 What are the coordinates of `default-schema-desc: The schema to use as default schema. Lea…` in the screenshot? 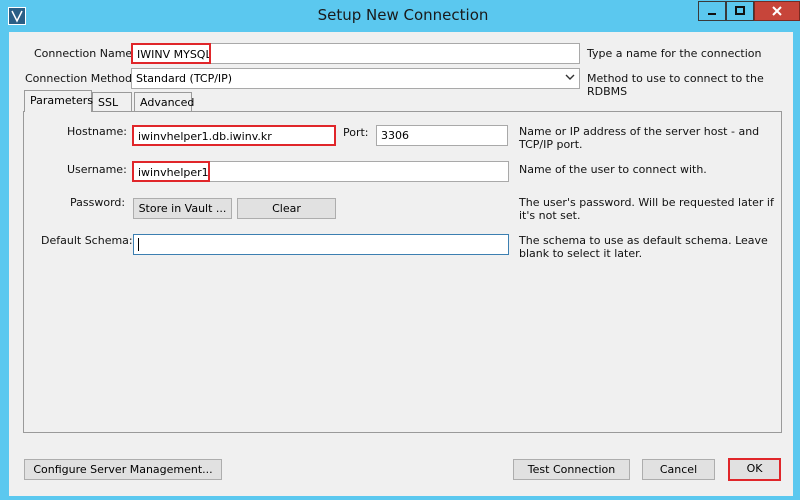 It's located at (643, 247).